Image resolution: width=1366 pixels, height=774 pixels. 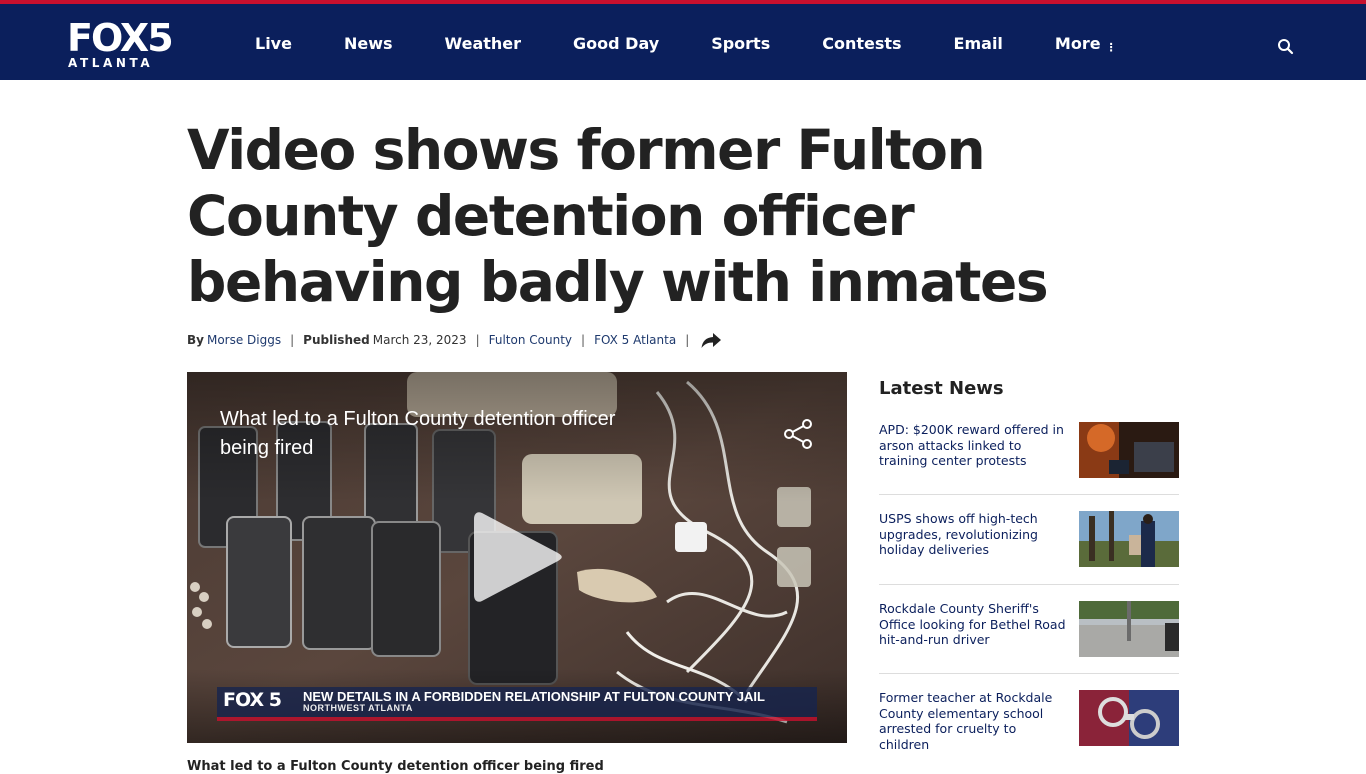 What do you see at coordinates (530, 340) in the screenshot?
I see `category-link: Fulton County` at bounding box center [530, 340].